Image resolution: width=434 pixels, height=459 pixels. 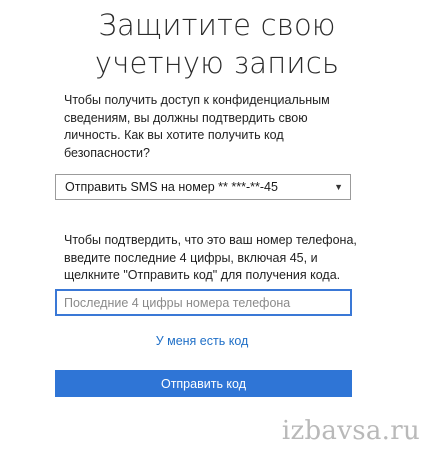 I want to click on instructions-line-2: введите последние 4 цифры, включая 45, и, so click(x=191, y=257).